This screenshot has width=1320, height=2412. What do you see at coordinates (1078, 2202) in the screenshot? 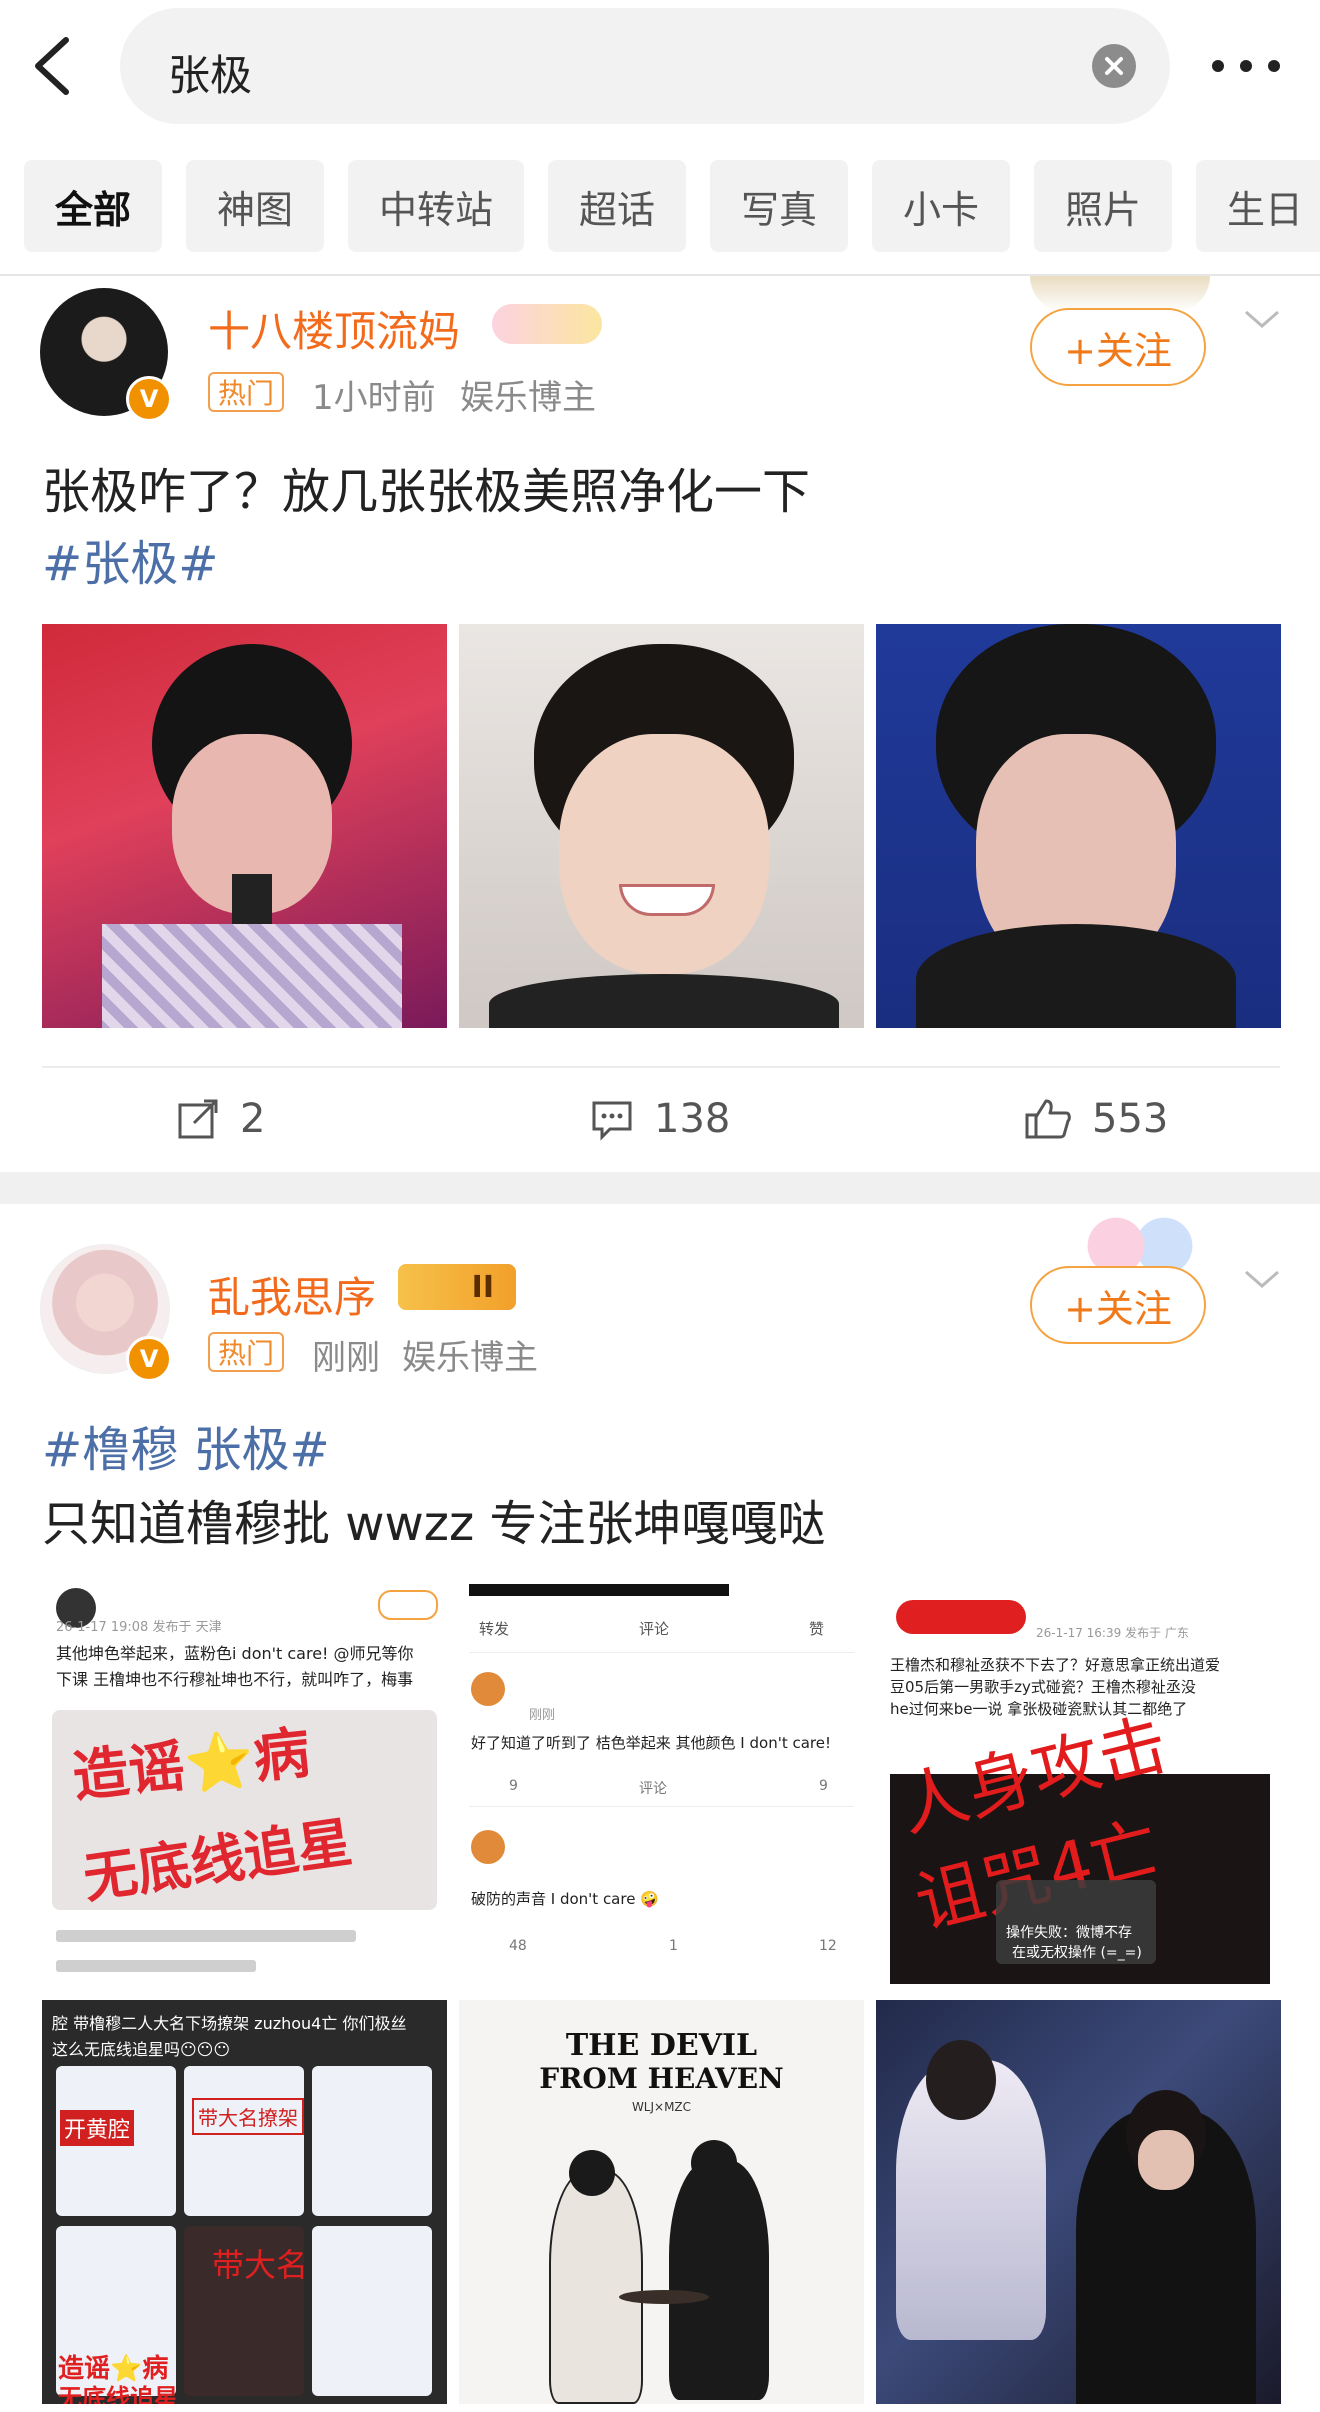
I see `post-image-stage-photo` at bounding box center [1078, 2202].